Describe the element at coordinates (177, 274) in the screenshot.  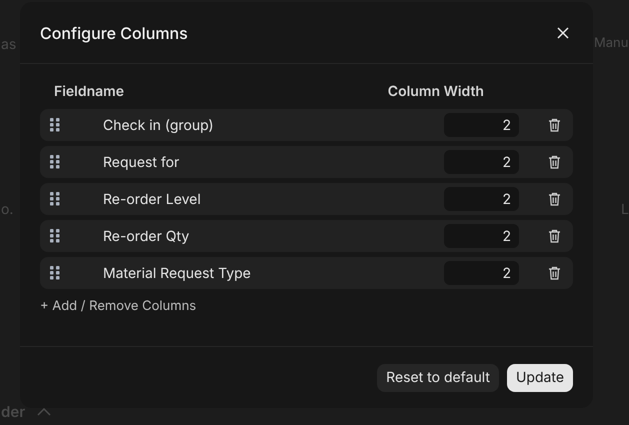
I see `field-name: Material Request Type` at that location.